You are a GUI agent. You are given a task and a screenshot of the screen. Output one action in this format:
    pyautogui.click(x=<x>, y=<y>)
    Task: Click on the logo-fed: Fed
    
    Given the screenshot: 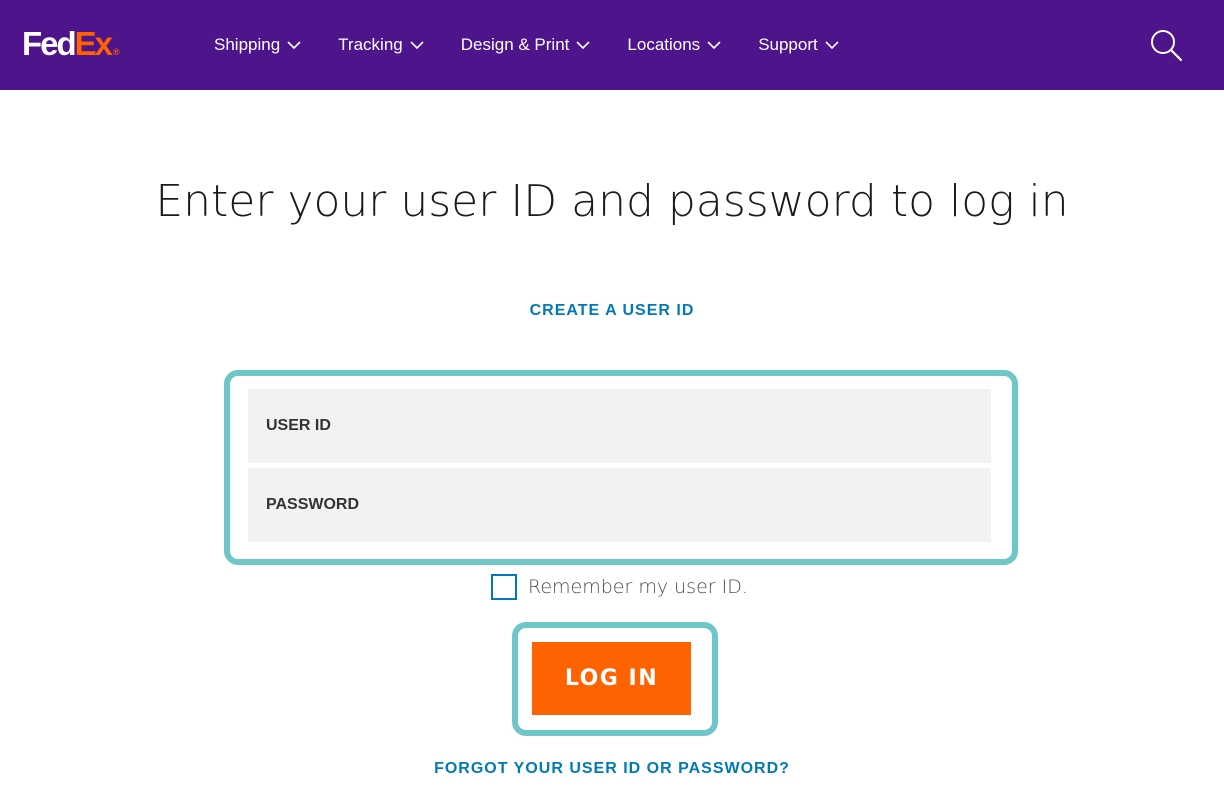 What is the action you would take?
    pyautogui.click(x=49, y=43)
    